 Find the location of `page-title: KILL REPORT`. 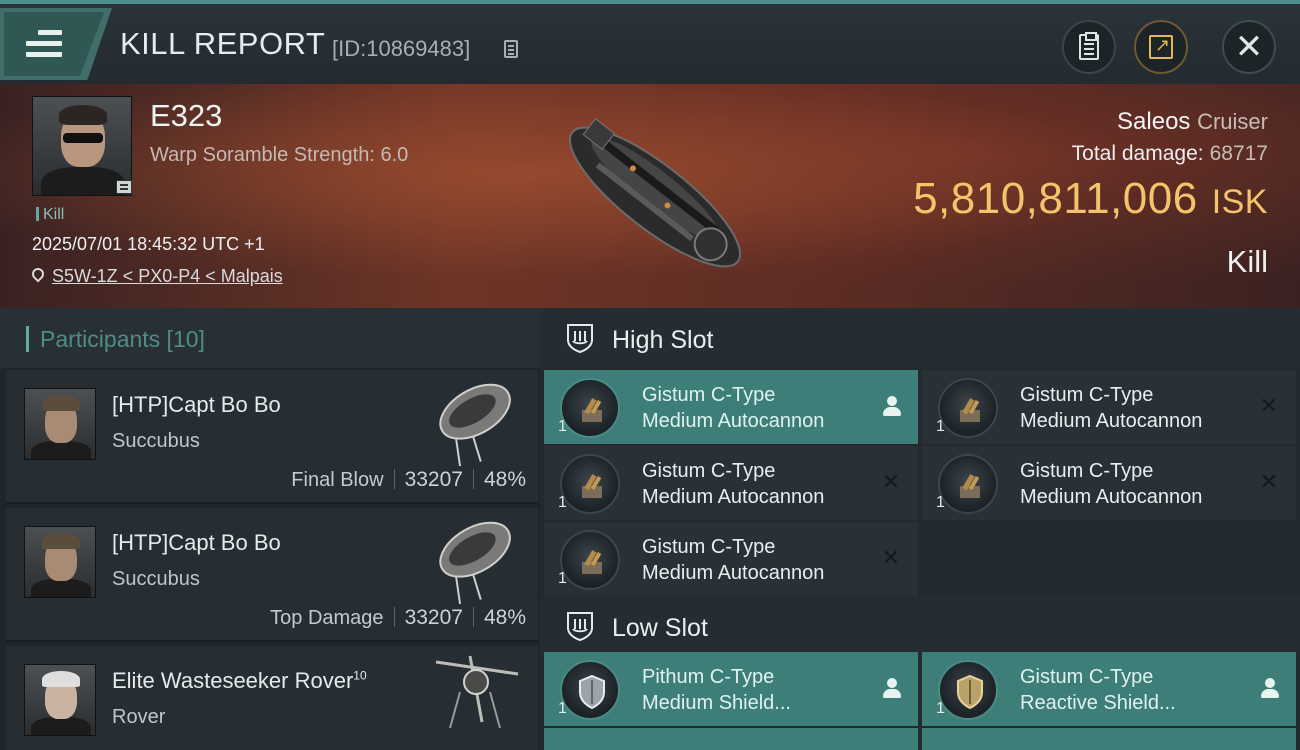

page-title: KILL REPORT is located at coordinates (223, 43).